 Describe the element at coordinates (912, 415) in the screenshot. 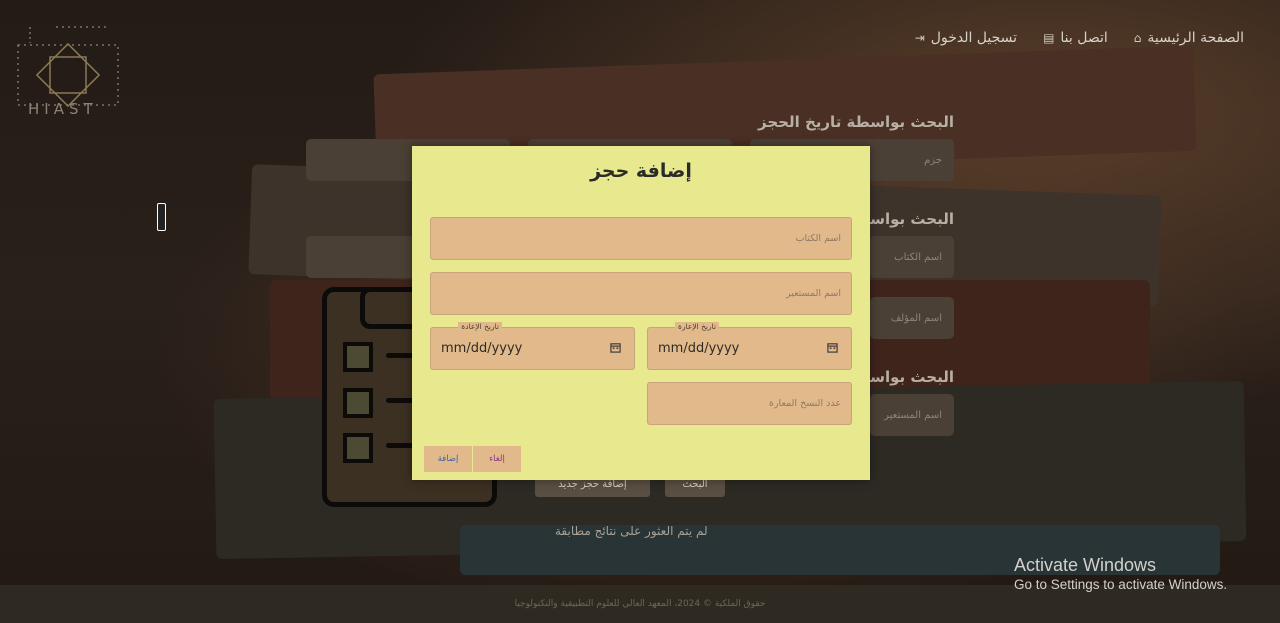

I see `search-borrower-field: اسم المستعير` at that location.